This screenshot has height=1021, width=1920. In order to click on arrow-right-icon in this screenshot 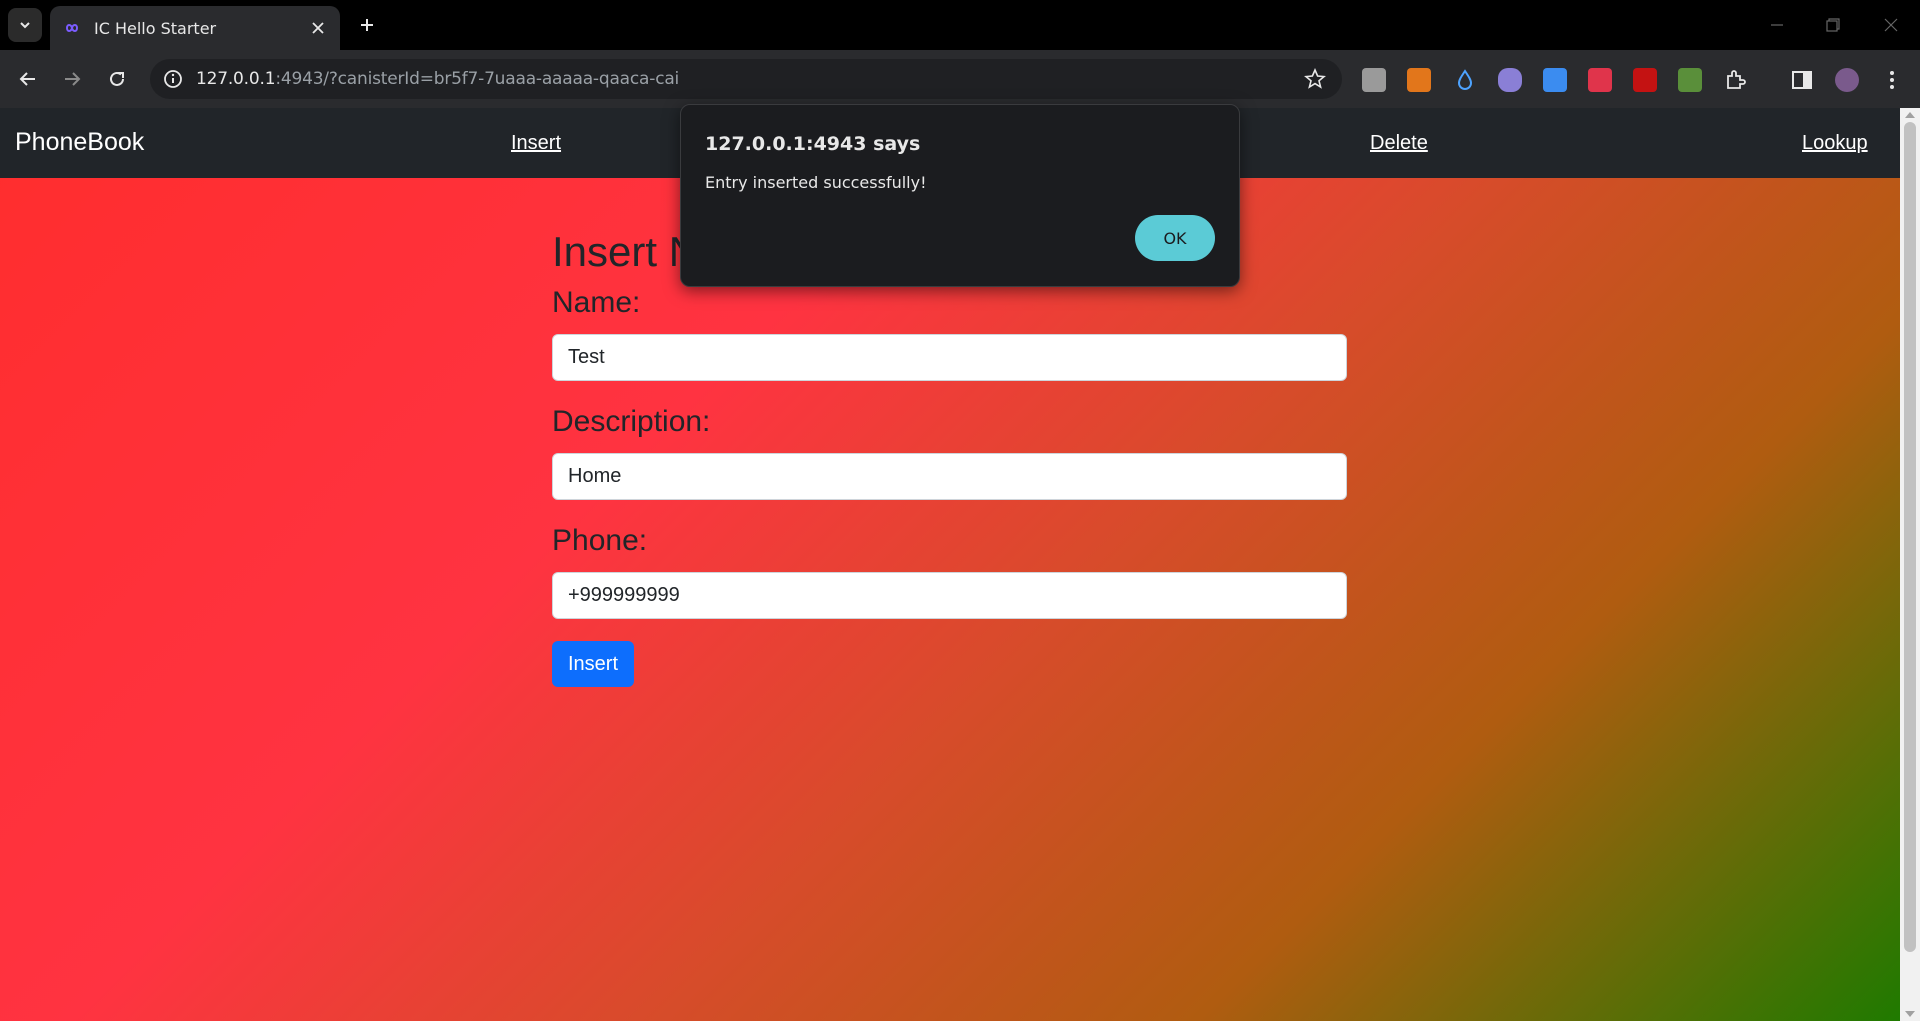, I will do `click(73, 79)`.